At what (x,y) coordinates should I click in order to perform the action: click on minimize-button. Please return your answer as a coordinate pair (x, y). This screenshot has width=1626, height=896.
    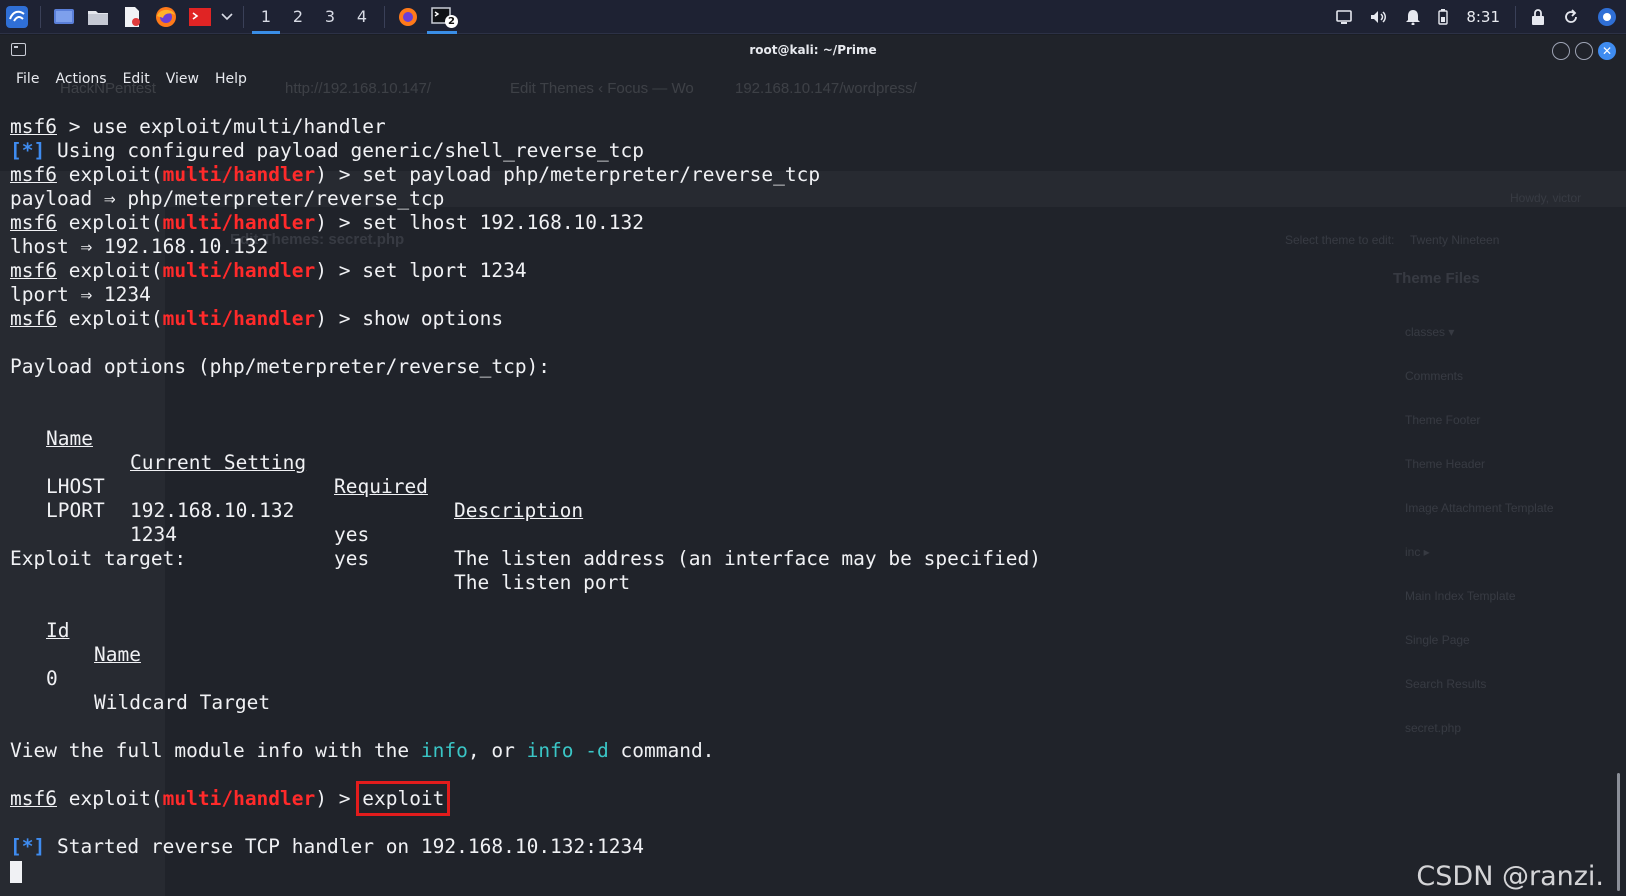
    Looking at the image, I should click on (1561, 51).